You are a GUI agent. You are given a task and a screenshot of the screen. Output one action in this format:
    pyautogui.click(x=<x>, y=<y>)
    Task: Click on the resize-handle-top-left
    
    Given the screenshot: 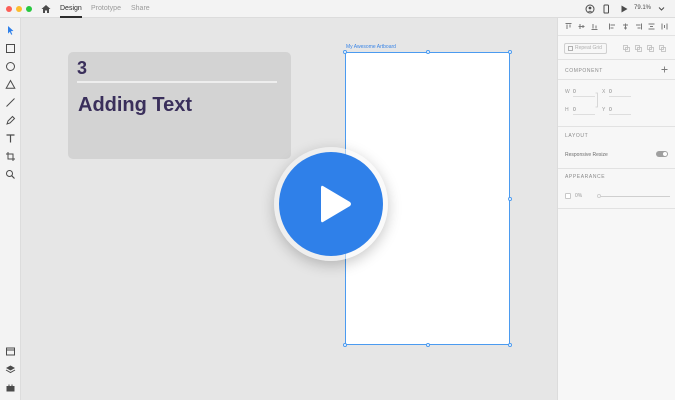 What is the action you would take?
    pyautogui.click(x=345, y=52)
    